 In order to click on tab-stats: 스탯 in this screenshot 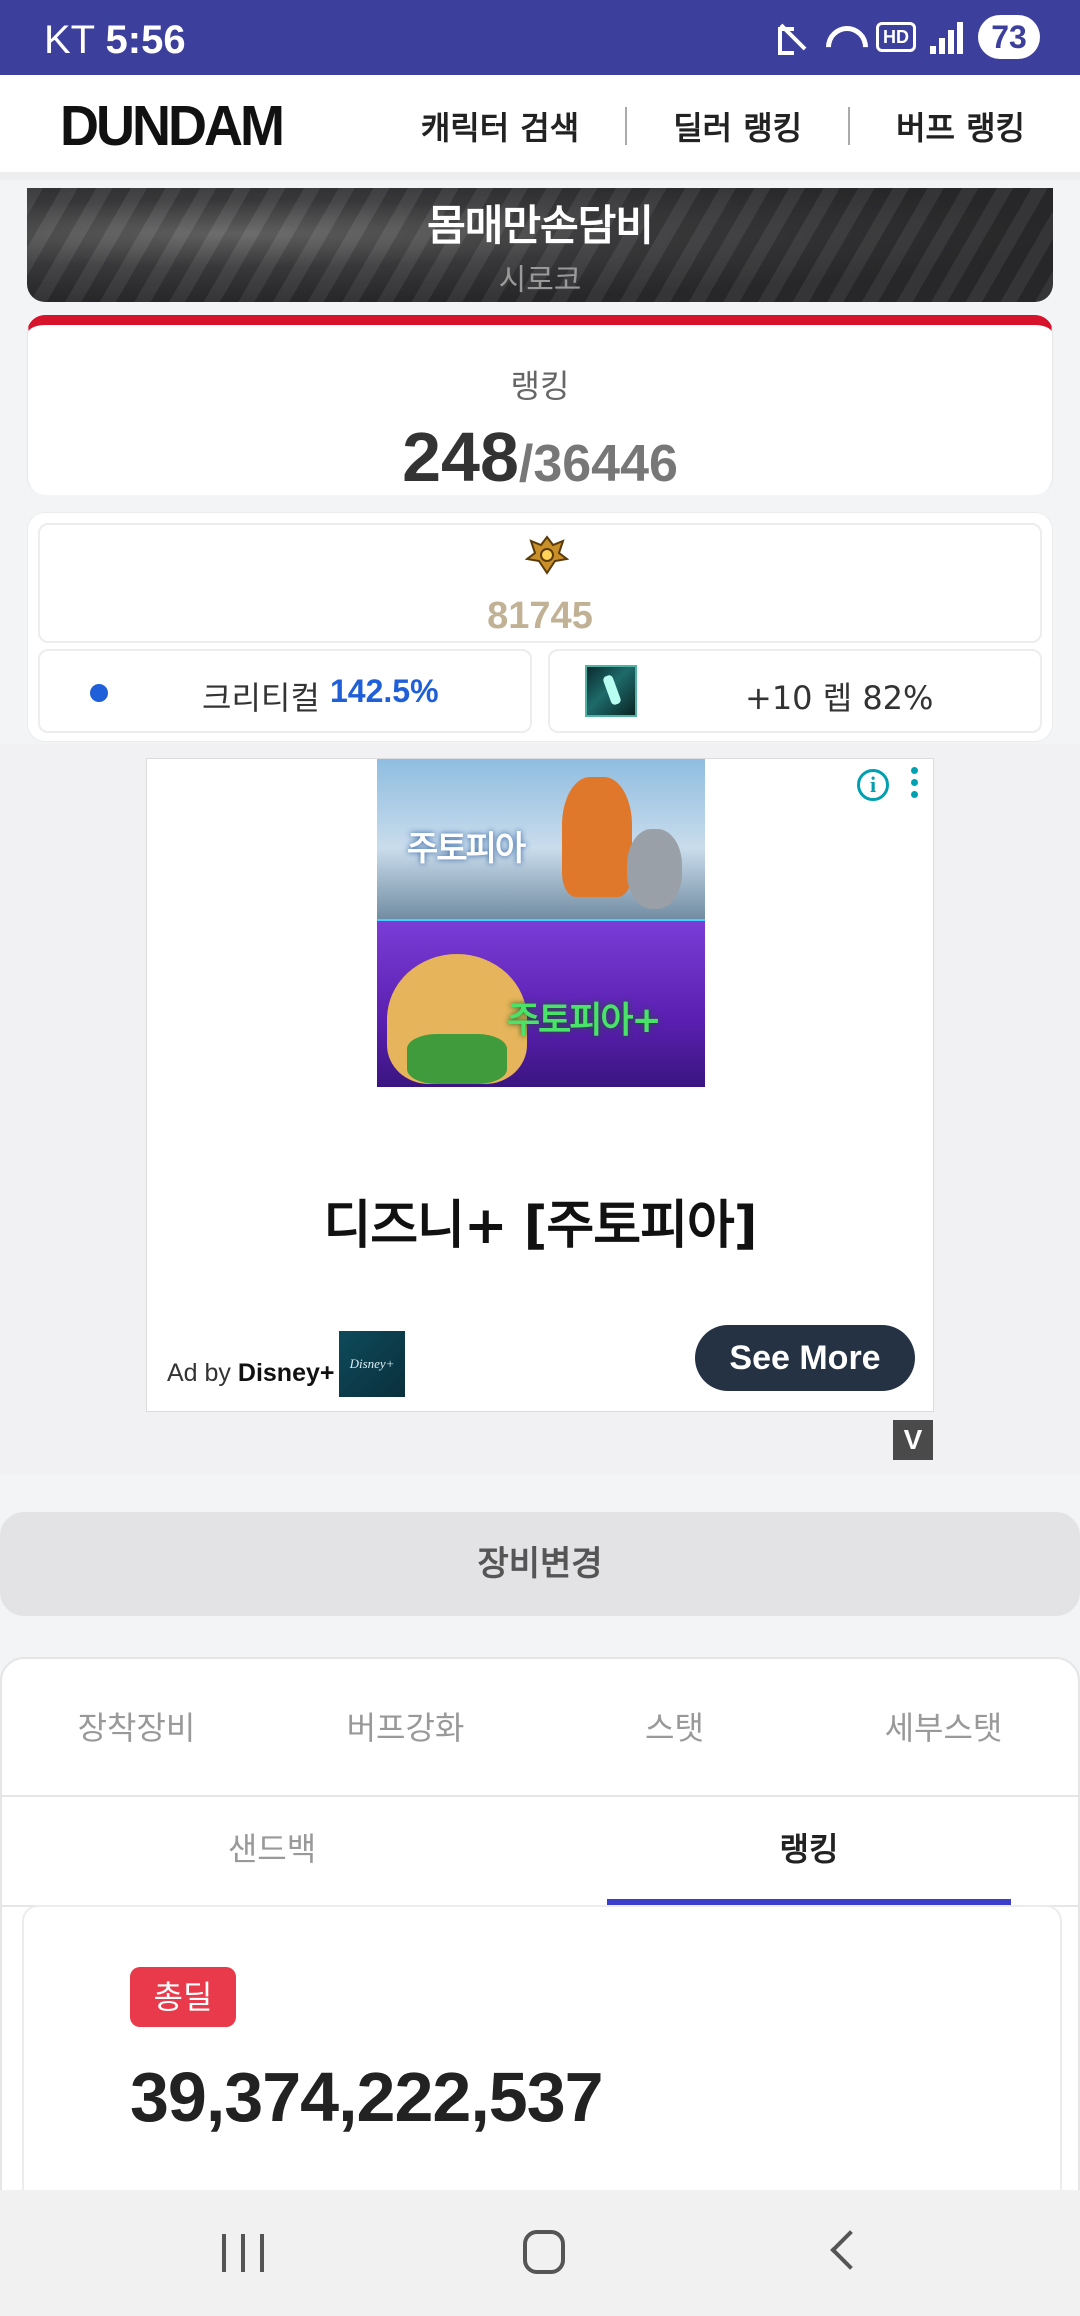, I will do `click(674, 1727)`.